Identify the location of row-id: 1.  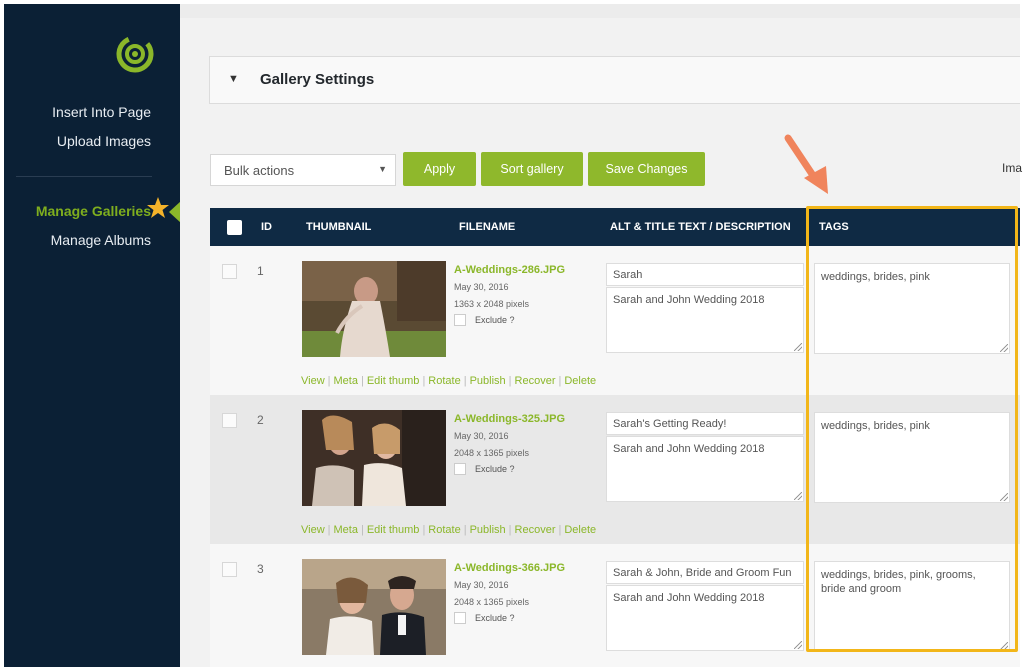
(260, 271).